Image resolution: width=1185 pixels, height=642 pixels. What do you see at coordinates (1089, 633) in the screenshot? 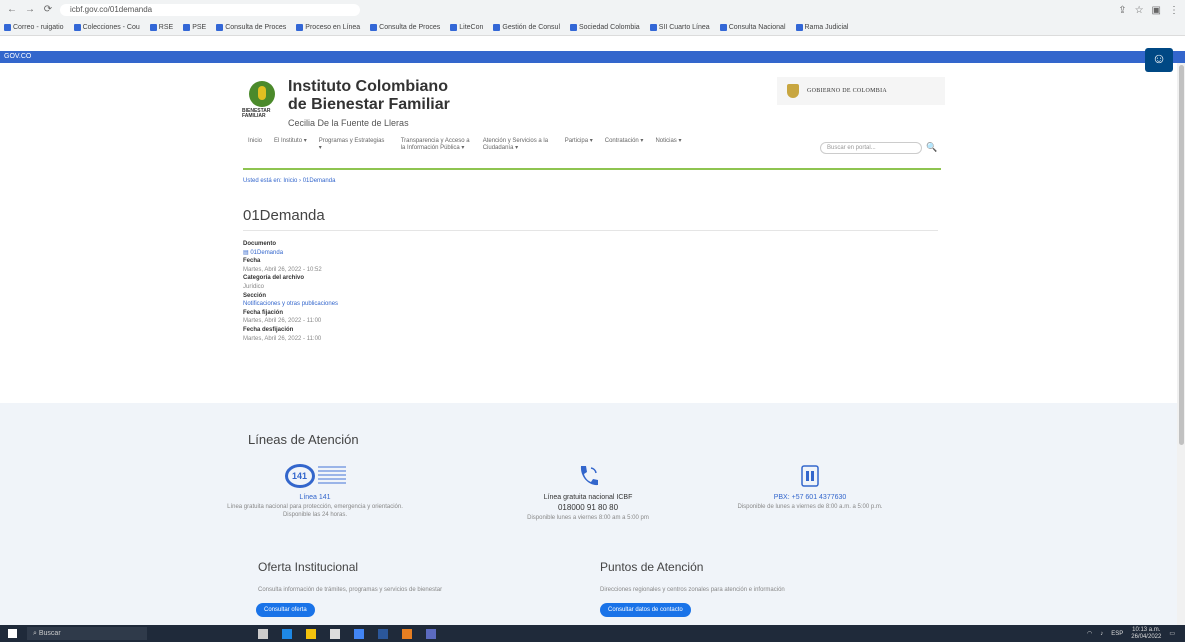
I see `network-icon: ◠` at bounding box center [1089, 633].